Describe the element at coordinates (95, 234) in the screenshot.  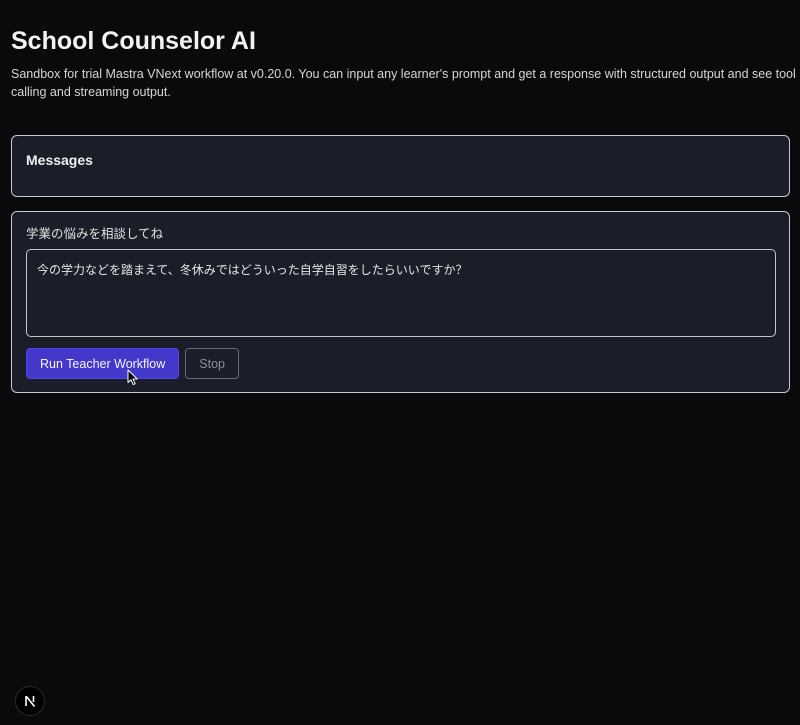
I see `prompt-label: 学業の悩みを相談してね` at that location.